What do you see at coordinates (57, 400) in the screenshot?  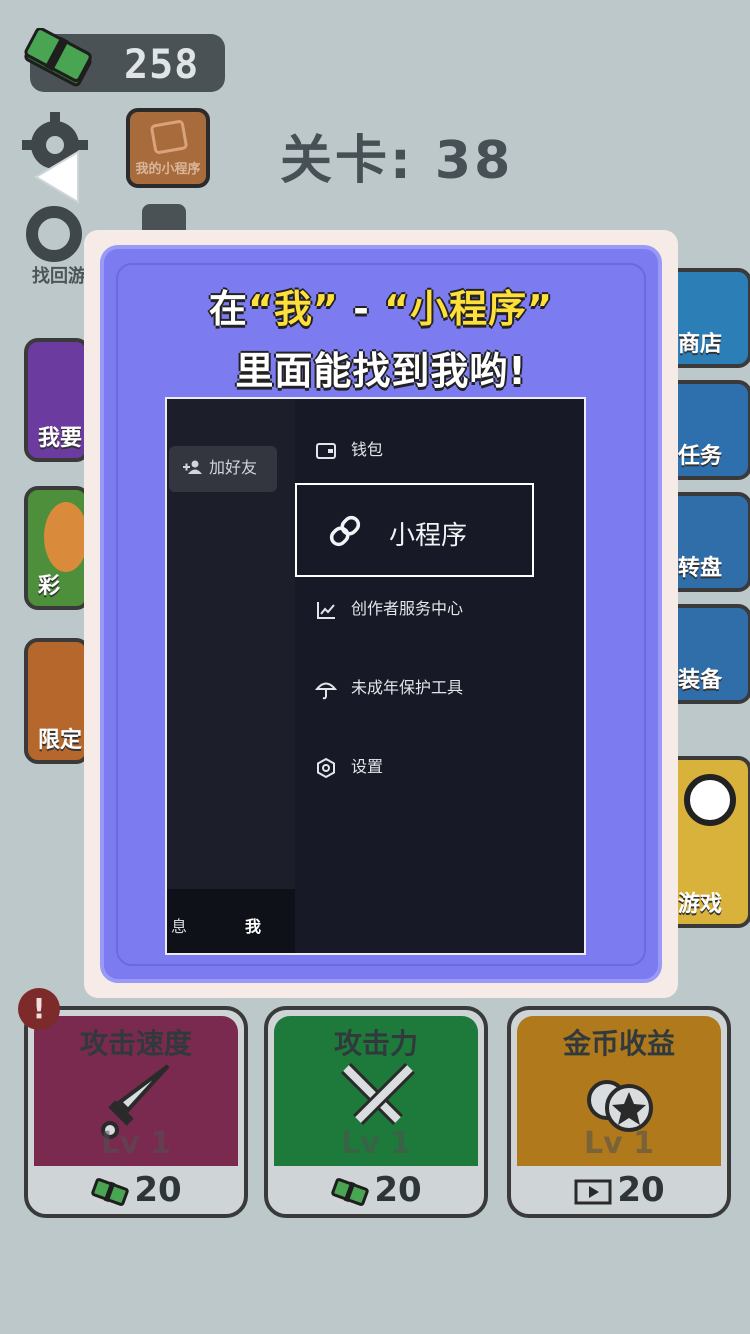 I see `side-button-gun: 我要` at bounding box center [57, 400].